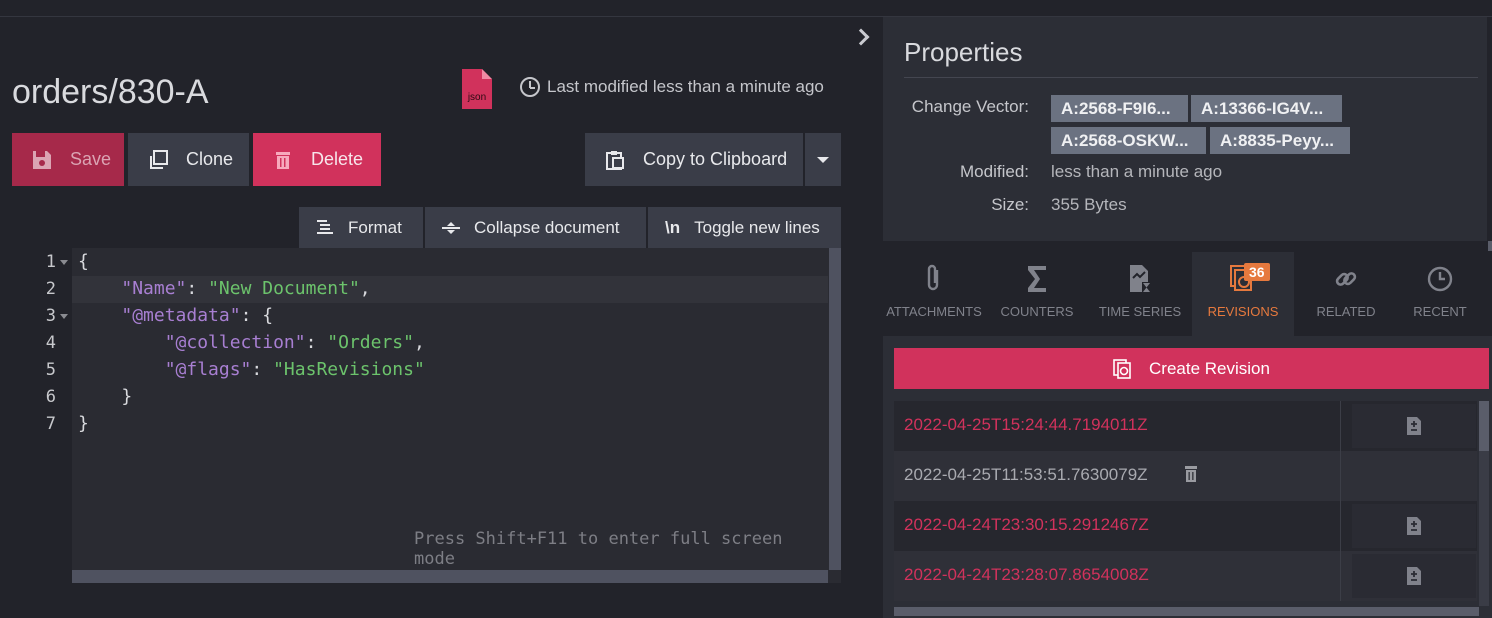 This screenshot has width=1492, height=618. Describe the element at coordinates (1440, 294) in the screenshot. I see `tab-recent: RECENT` at that location.